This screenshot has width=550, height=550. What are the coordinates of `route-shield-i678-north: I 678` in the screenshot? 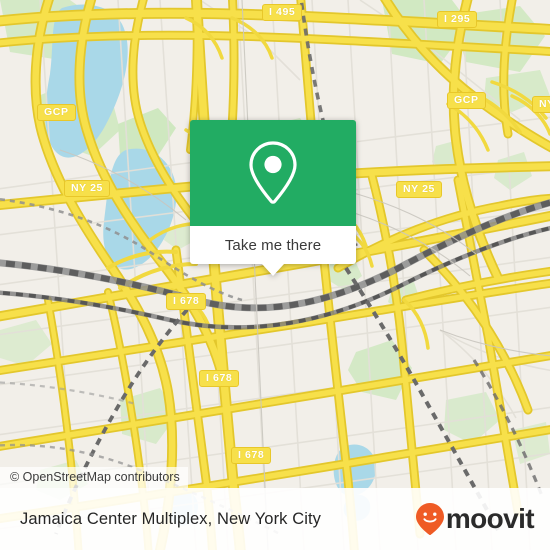 It's located at (186, 301).